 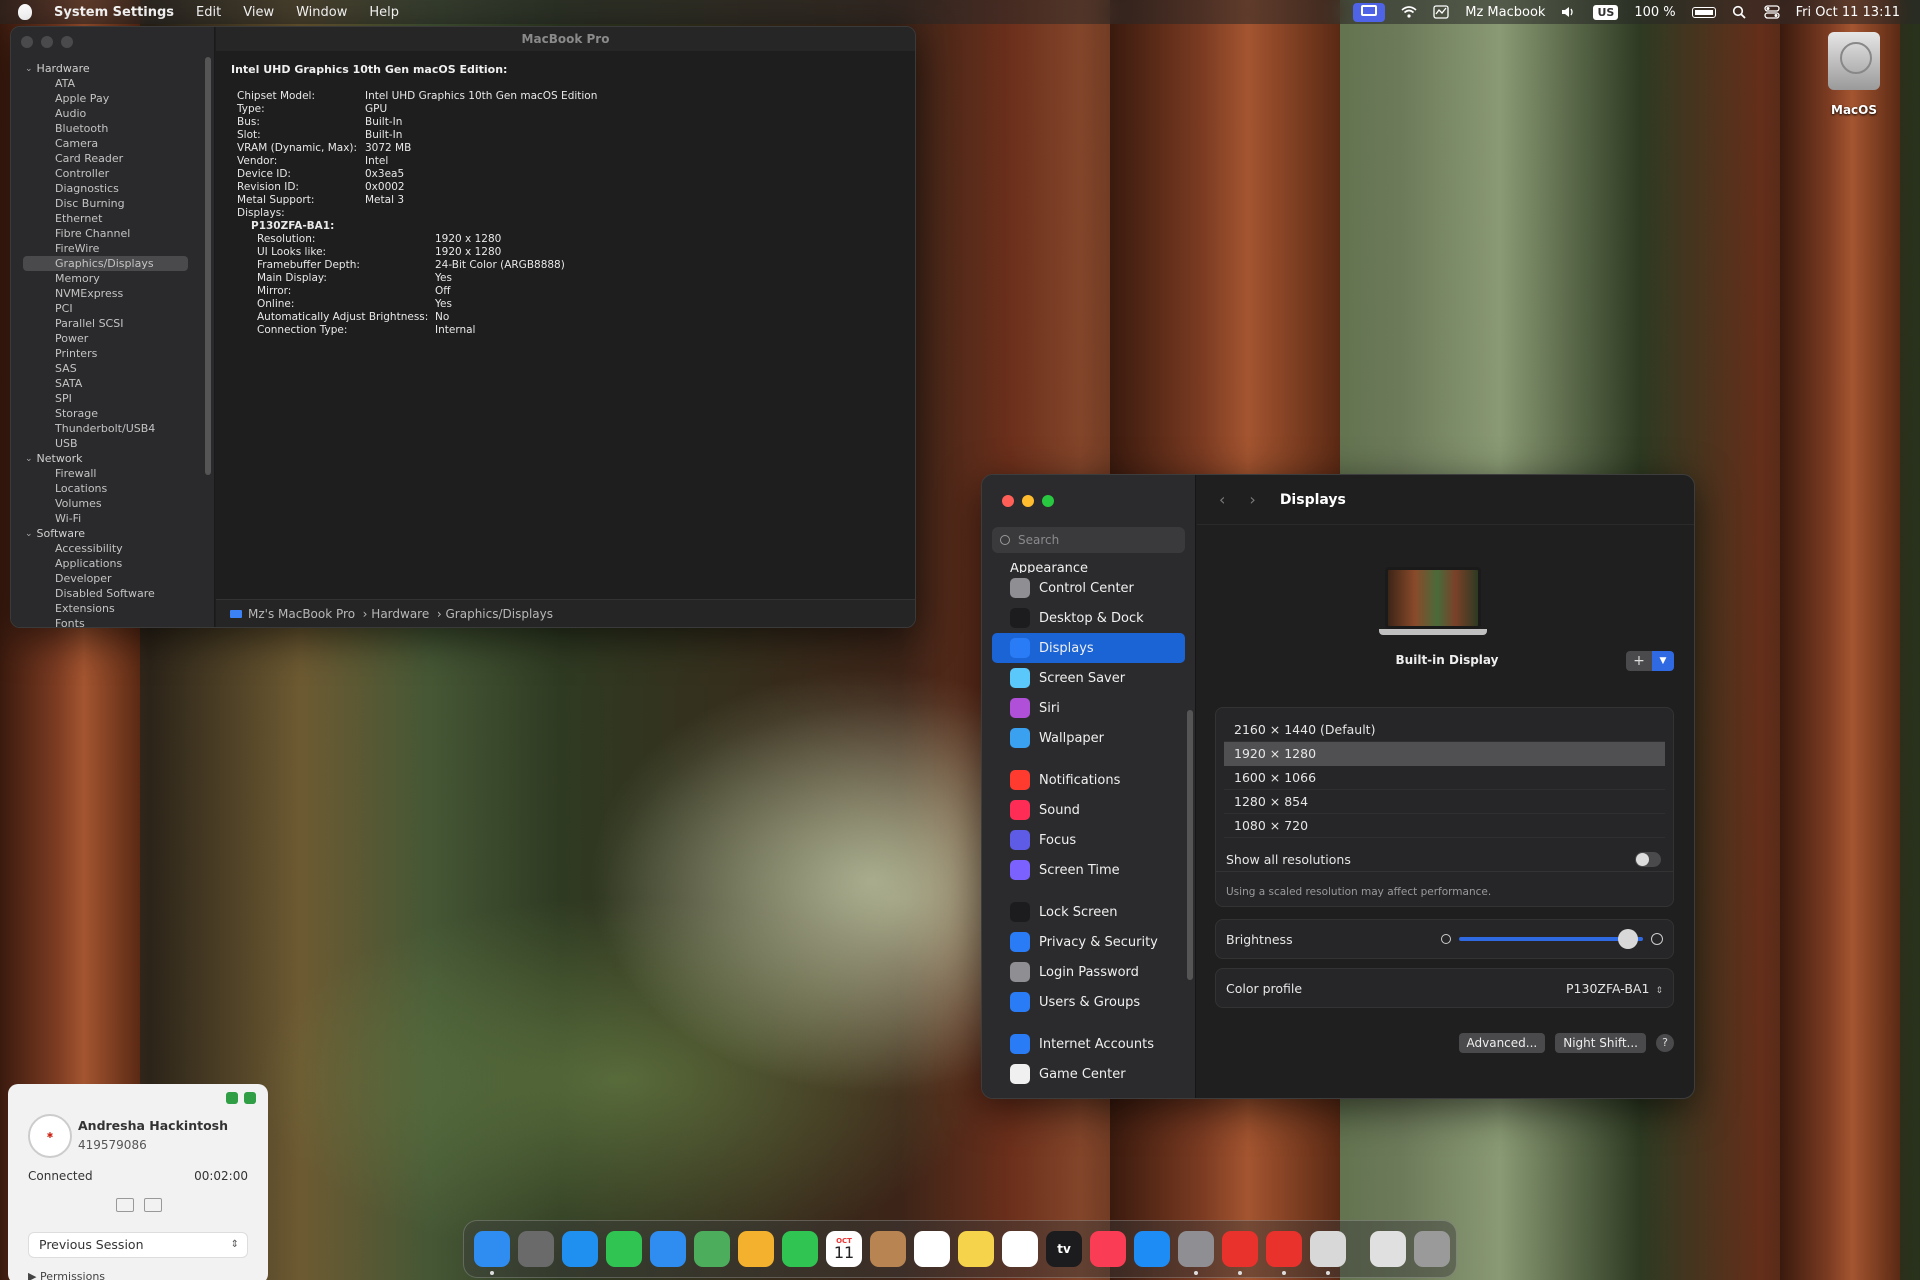 What do you see at coordinates (112, 533) in the screenshot?
I see `tree-group-software: ⌄ Software` at bounding box center [112, 533].